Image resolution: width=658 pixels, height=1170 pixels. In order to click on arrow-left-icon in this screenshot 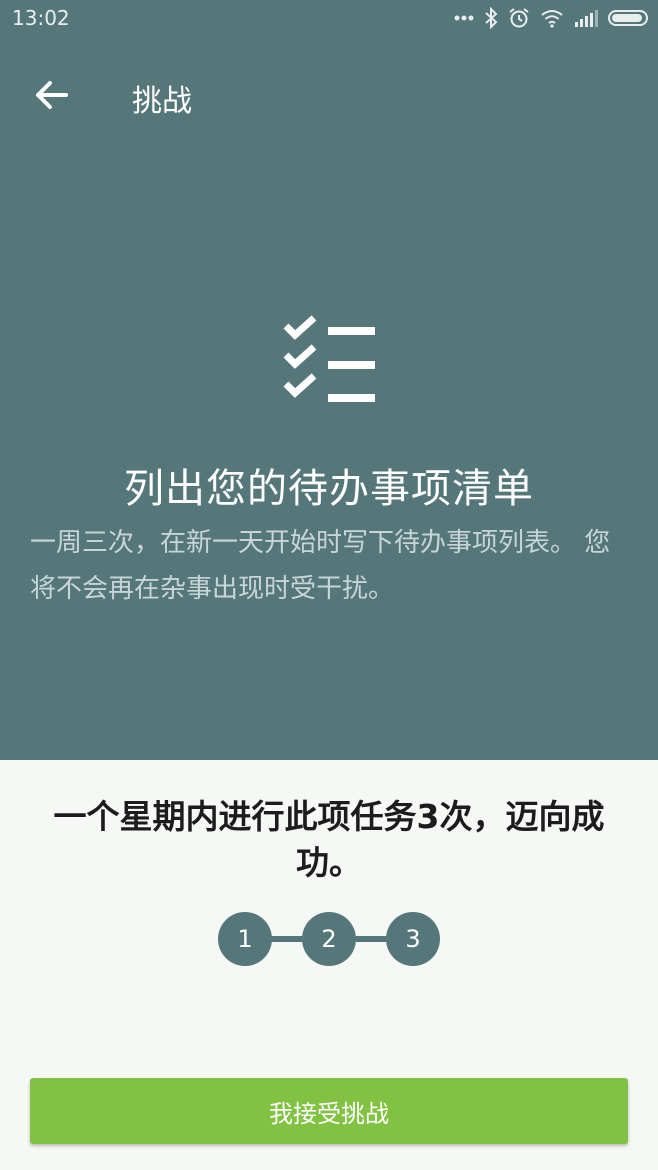, I will do `click(51, 97)`.